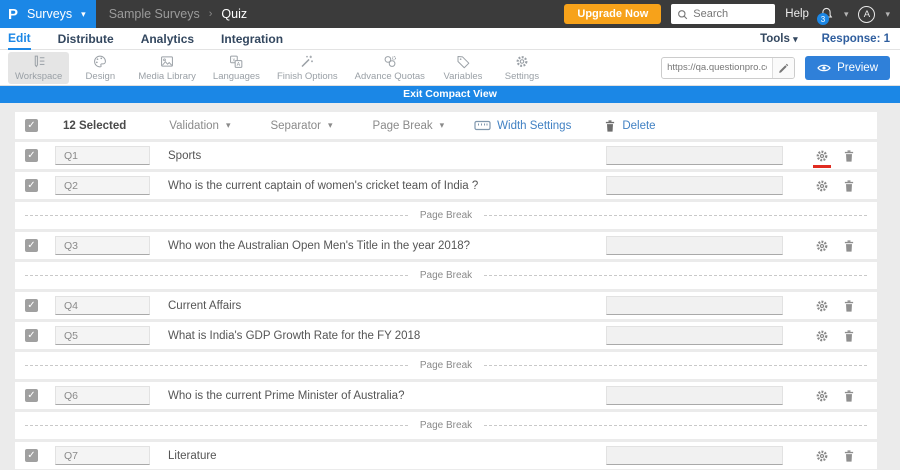 The height and width of the screenshot is (470, 900). I want to click on width-settings-button: Width Settings, so click(522, 126).